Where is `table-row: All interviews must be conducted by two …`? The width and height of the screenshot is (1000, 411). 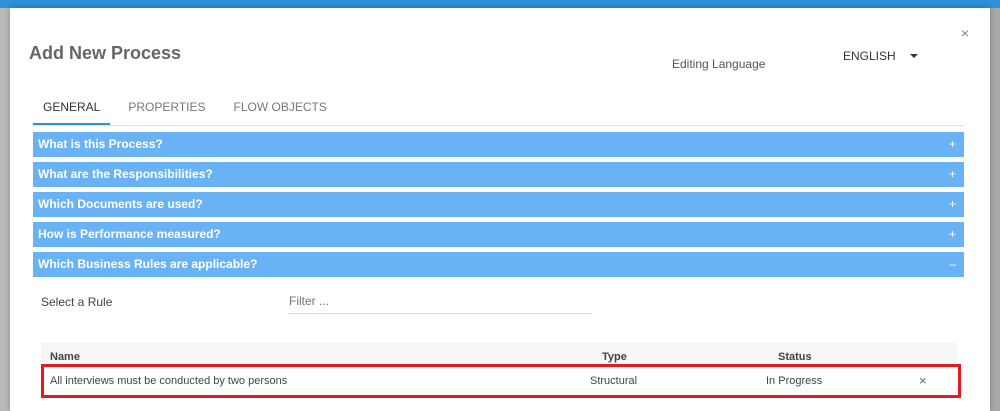 table-row: All interviews must be conducted by two … is located at coordinates (501, 381).